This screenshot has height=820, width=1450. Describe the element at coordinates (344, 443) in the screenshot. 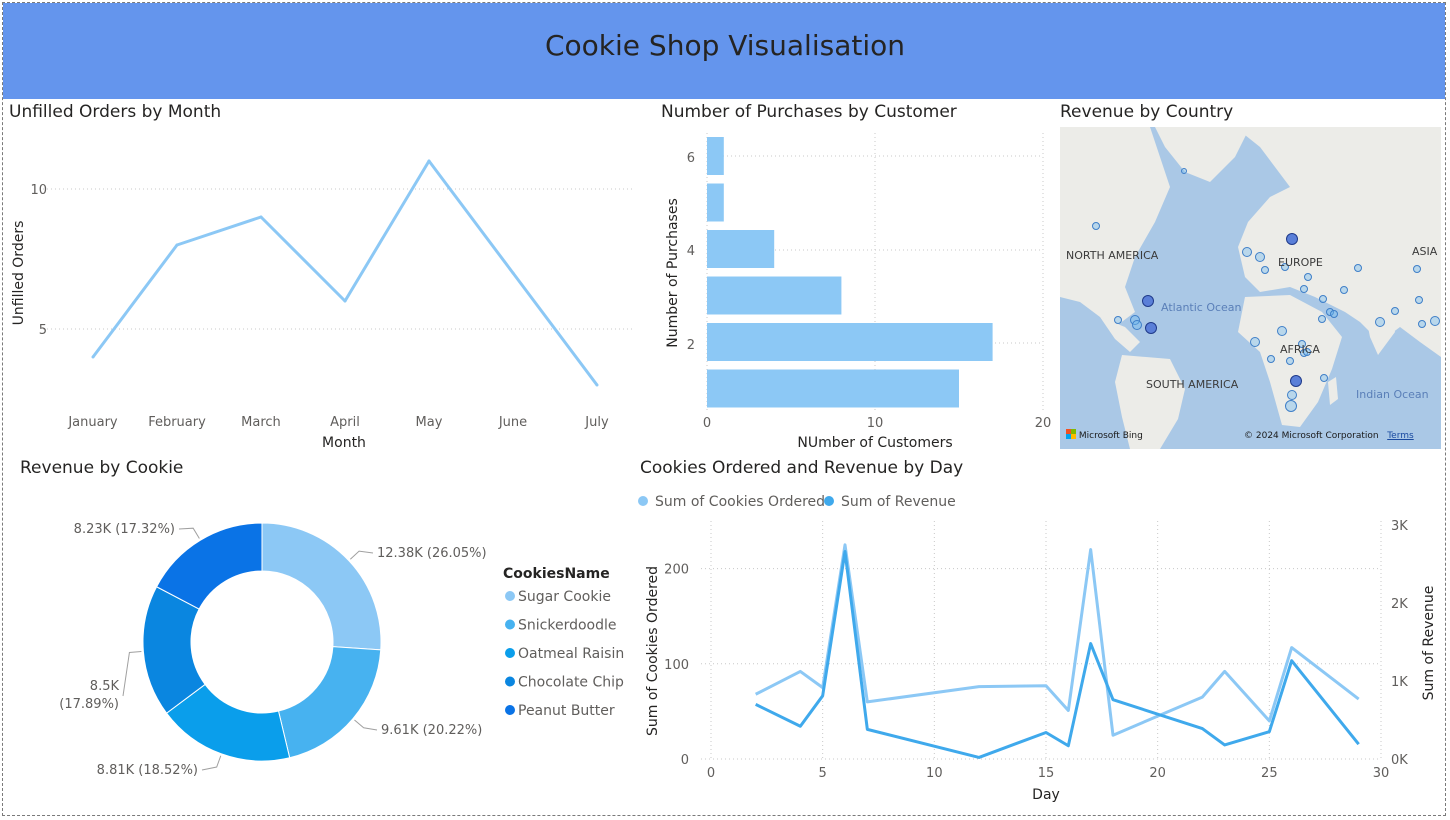

I see `x-axis-title: Month` at that location.